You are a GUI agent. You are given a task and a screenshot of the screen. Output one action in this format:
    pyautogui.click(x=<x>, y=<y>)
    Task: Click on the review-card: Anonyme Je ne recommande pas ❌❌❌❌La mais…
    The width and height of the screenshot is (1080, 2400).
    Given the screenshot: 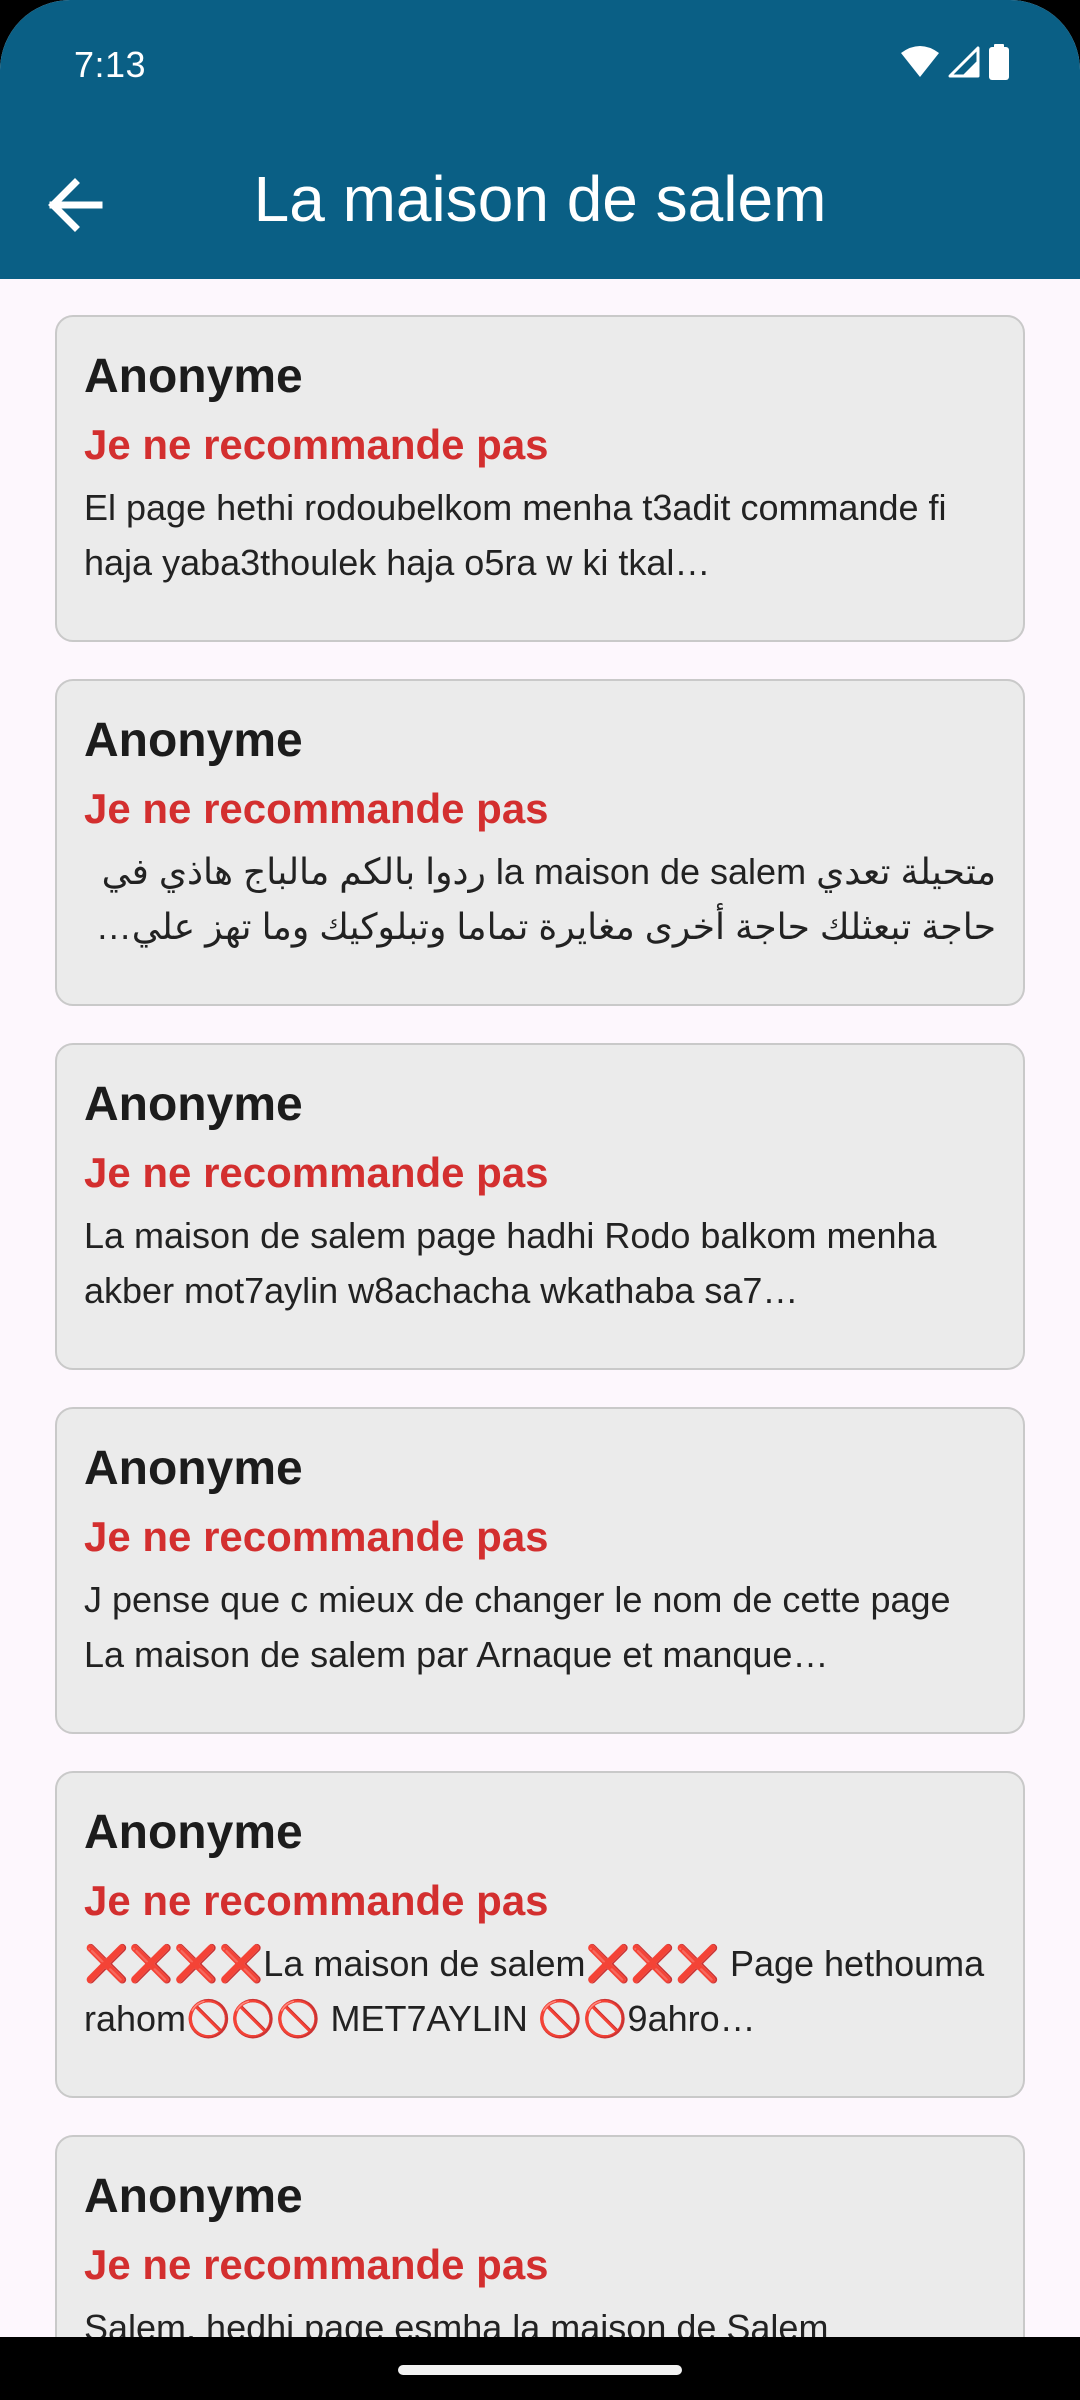 What is the action you would take?
    pyautogui.click(x=540, y=1934)
    